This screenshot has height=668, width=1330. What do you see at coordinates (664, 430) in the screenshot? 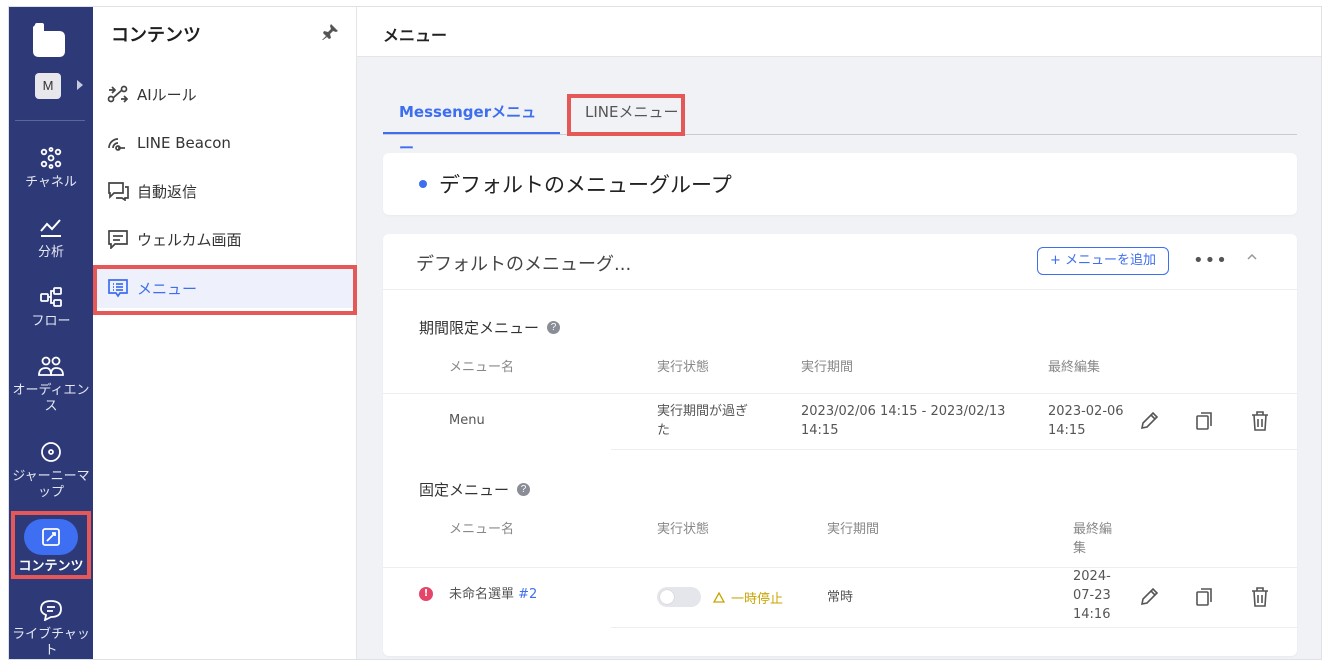
I see `status-line: た` at bounding box center [664, 430].